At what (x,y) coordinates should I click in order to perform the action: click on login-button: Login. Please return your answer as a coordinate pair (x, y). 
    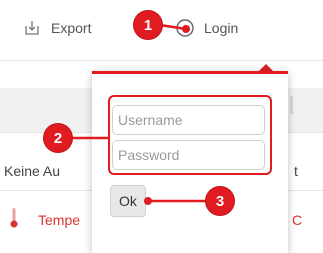
    Looking at the image, I should click on (206, 28).